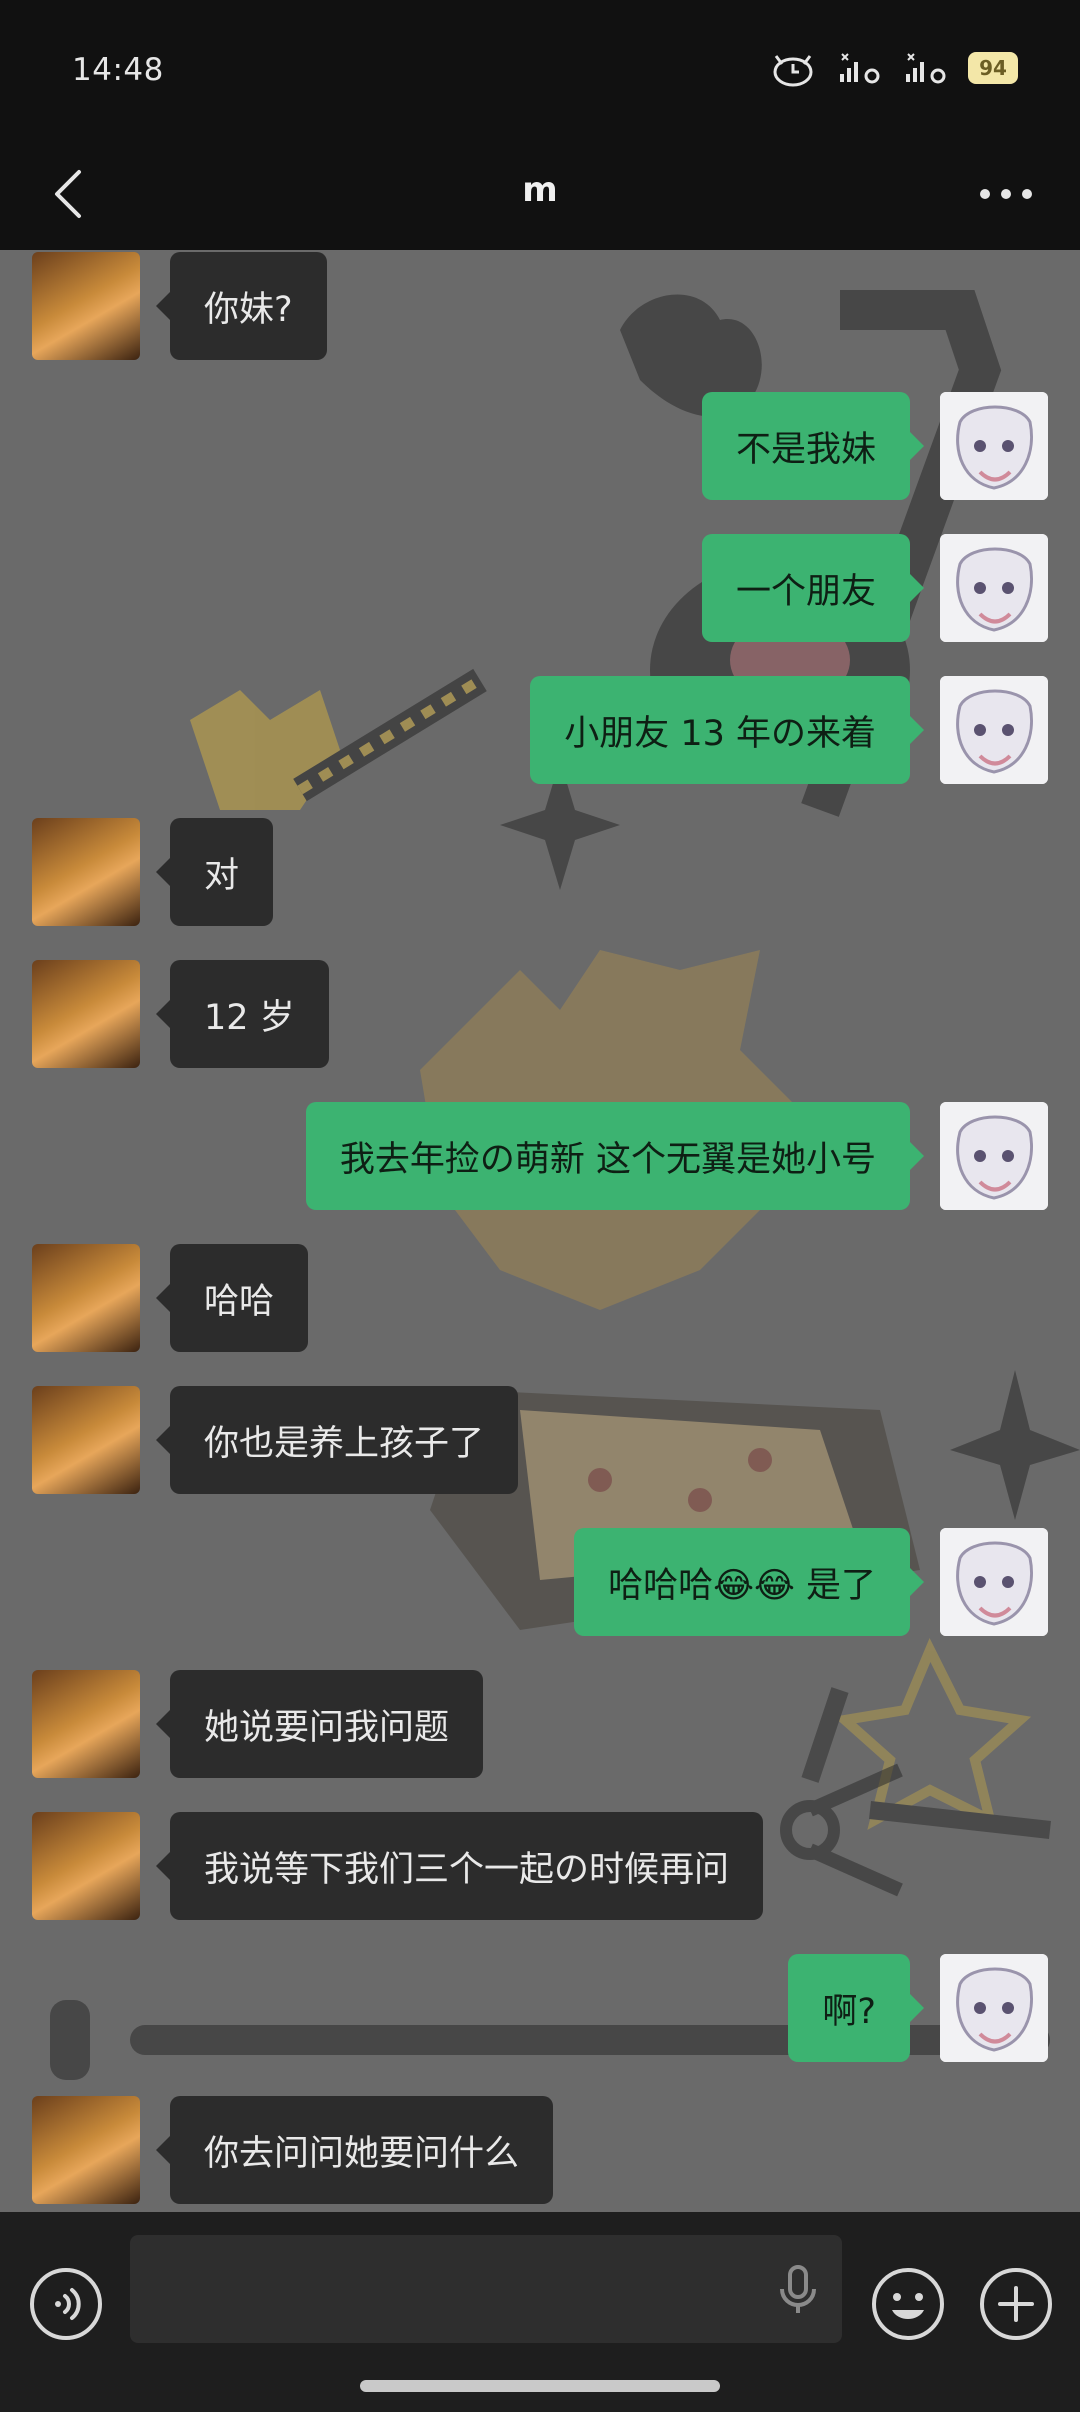 The height and width of the screenshot is (2412, 1080). Describe the element at coordinates (327, 1727) in the screenshot. I see `message-text: 她说要问我问题` at that location.